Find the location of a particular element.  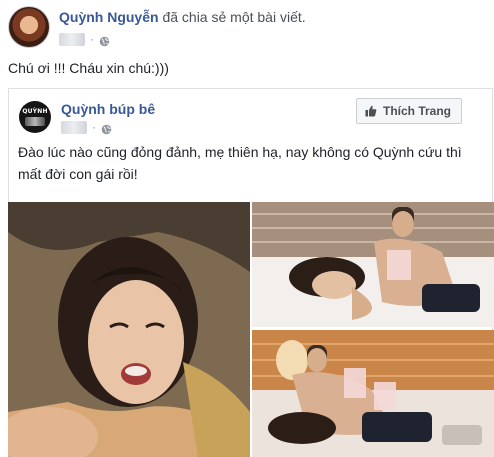

photo-top-right is located at coordinates (373, 264).